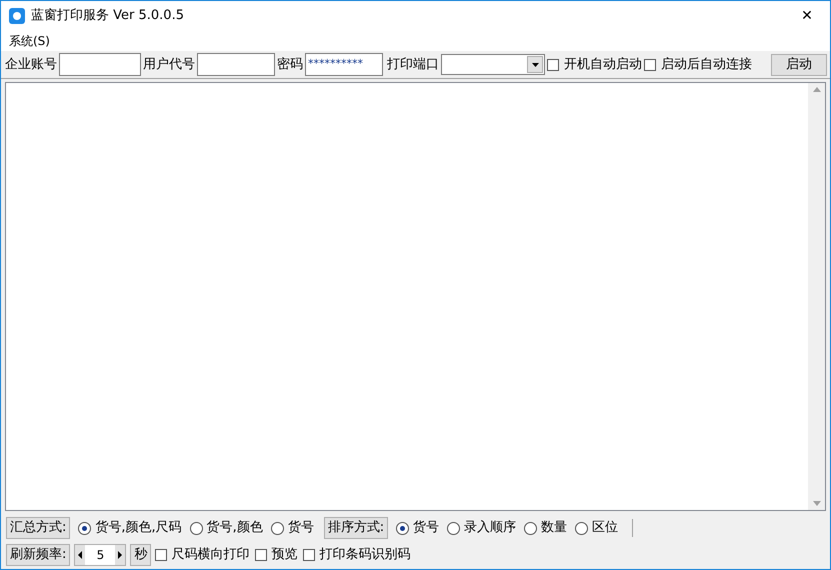  What do you see at coordinates (605, 528) in the screenshot?
I see `radio-label: 区位` at bounding box center [605, 528].